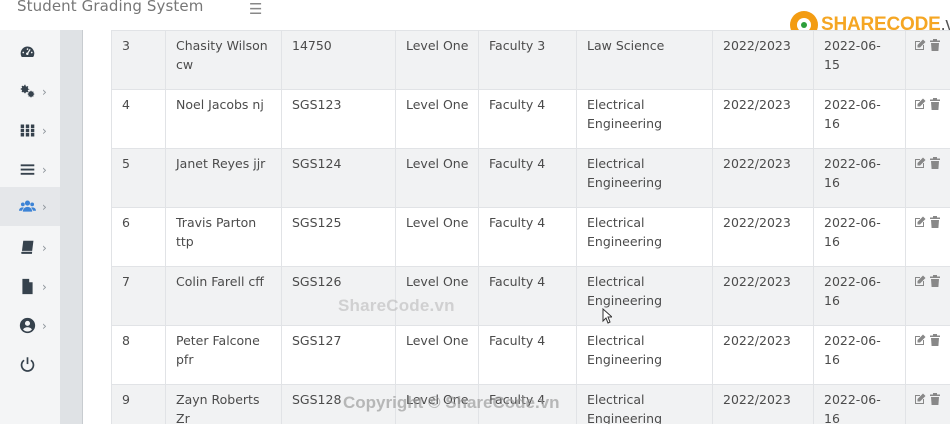 This screenshot has width=950, height=424. What do you see at coordinates (859, 60) in the screenshot?
I see `cell-date: 2022-06-15` at bounding box center [859, 60].